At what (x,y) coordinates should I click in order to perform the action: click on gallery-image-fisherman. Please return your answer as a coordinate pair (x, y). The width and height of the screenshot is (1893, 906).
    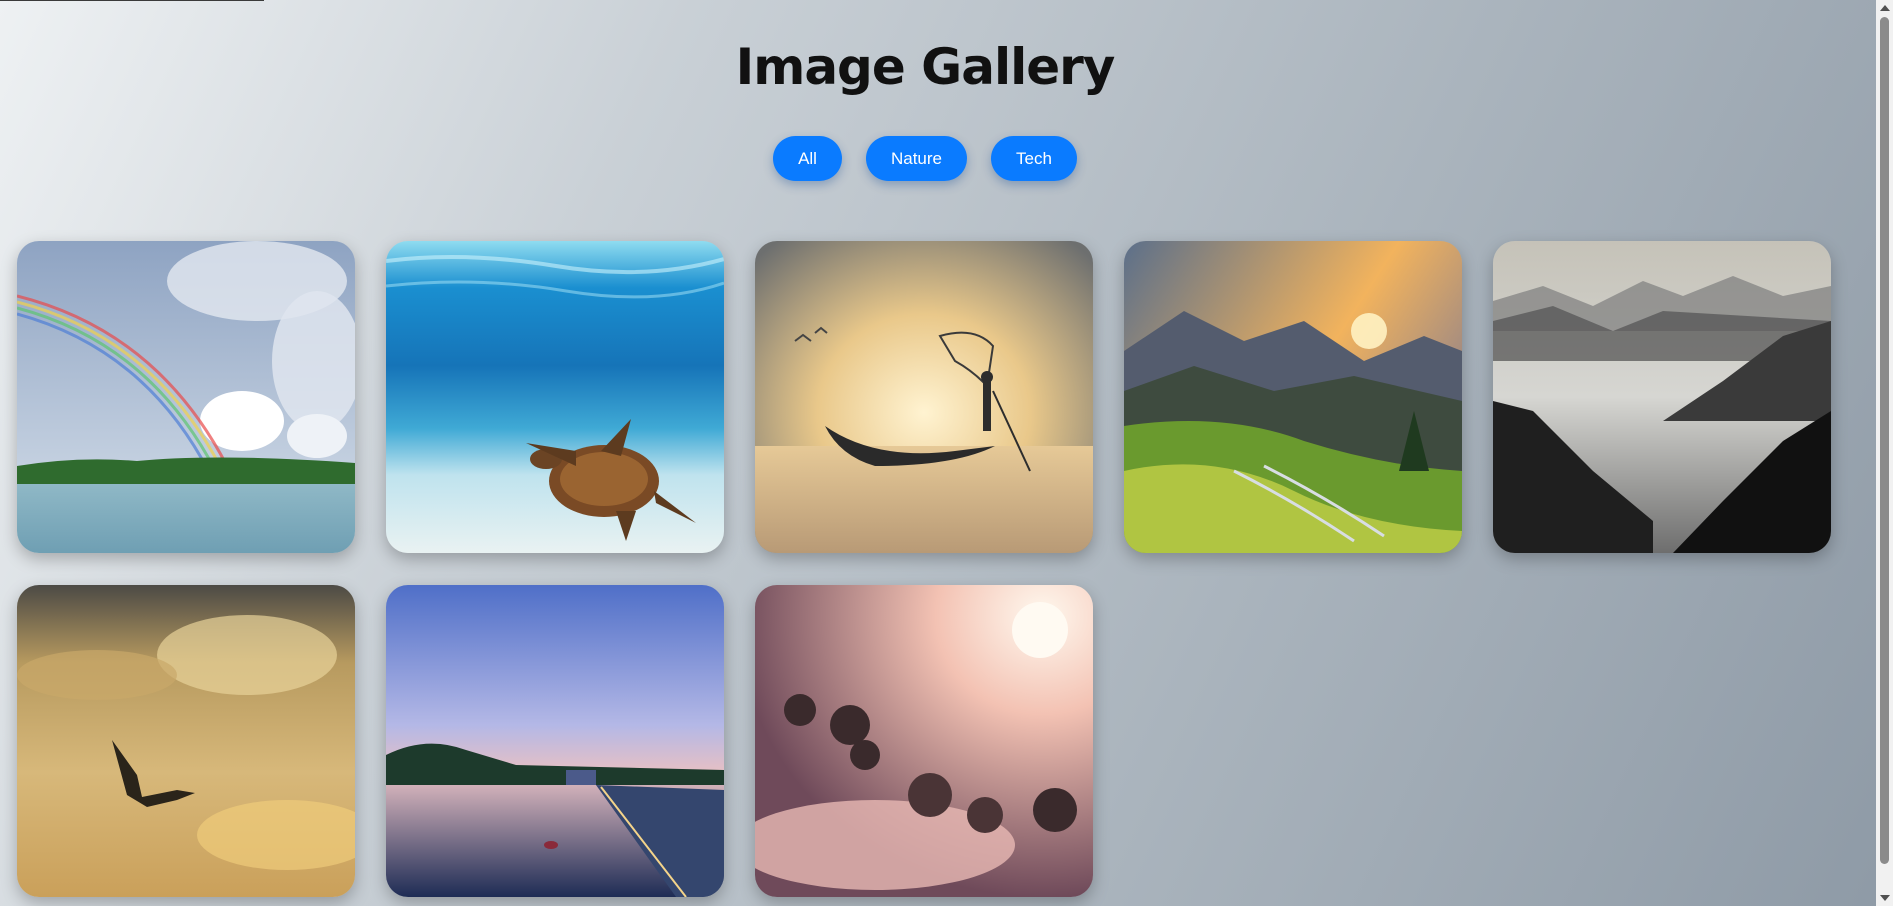
    Looking at the image, I should click on (924, 397).